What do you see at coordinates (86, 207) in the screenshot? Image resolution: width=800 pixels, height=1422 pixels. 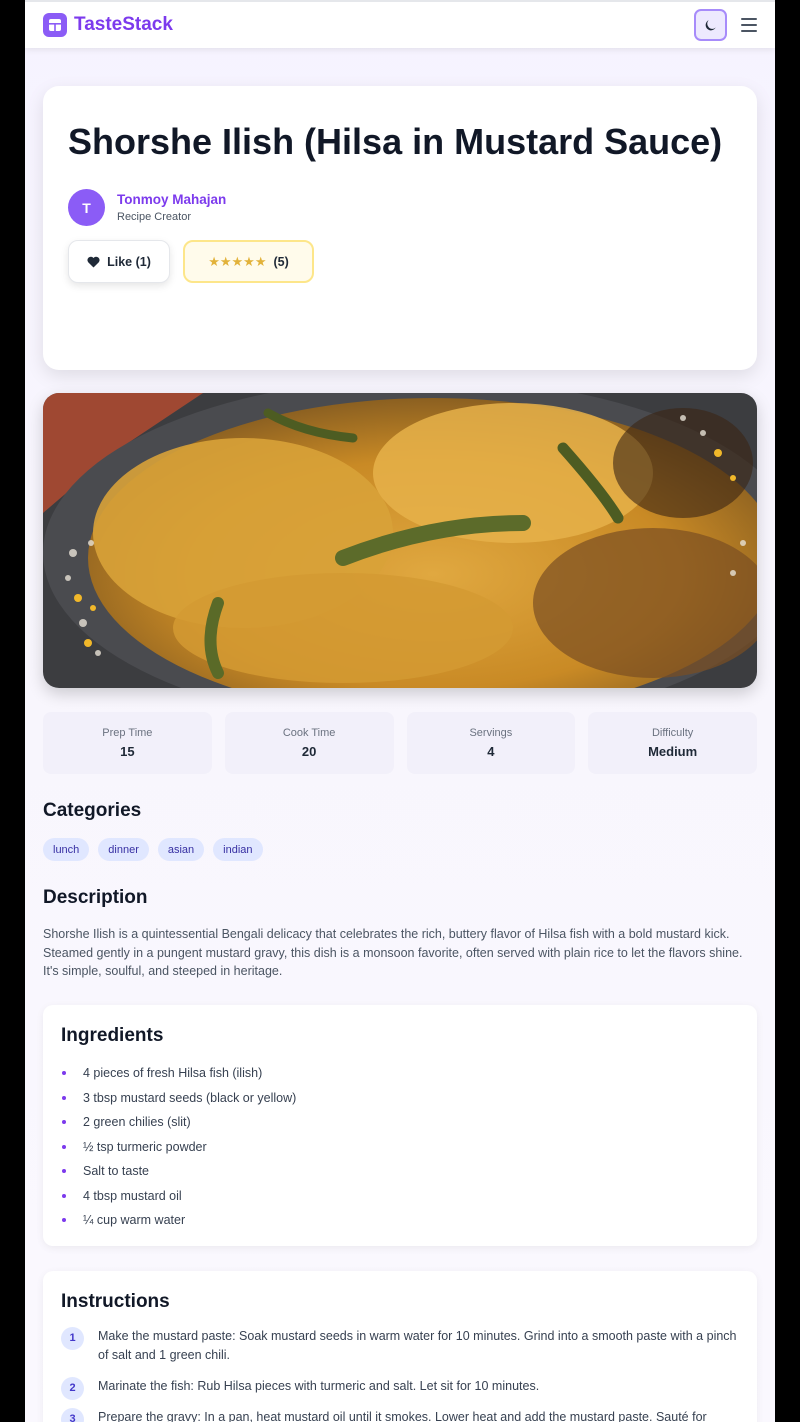 I see `avatar: T` at bounding box center [86, 207].